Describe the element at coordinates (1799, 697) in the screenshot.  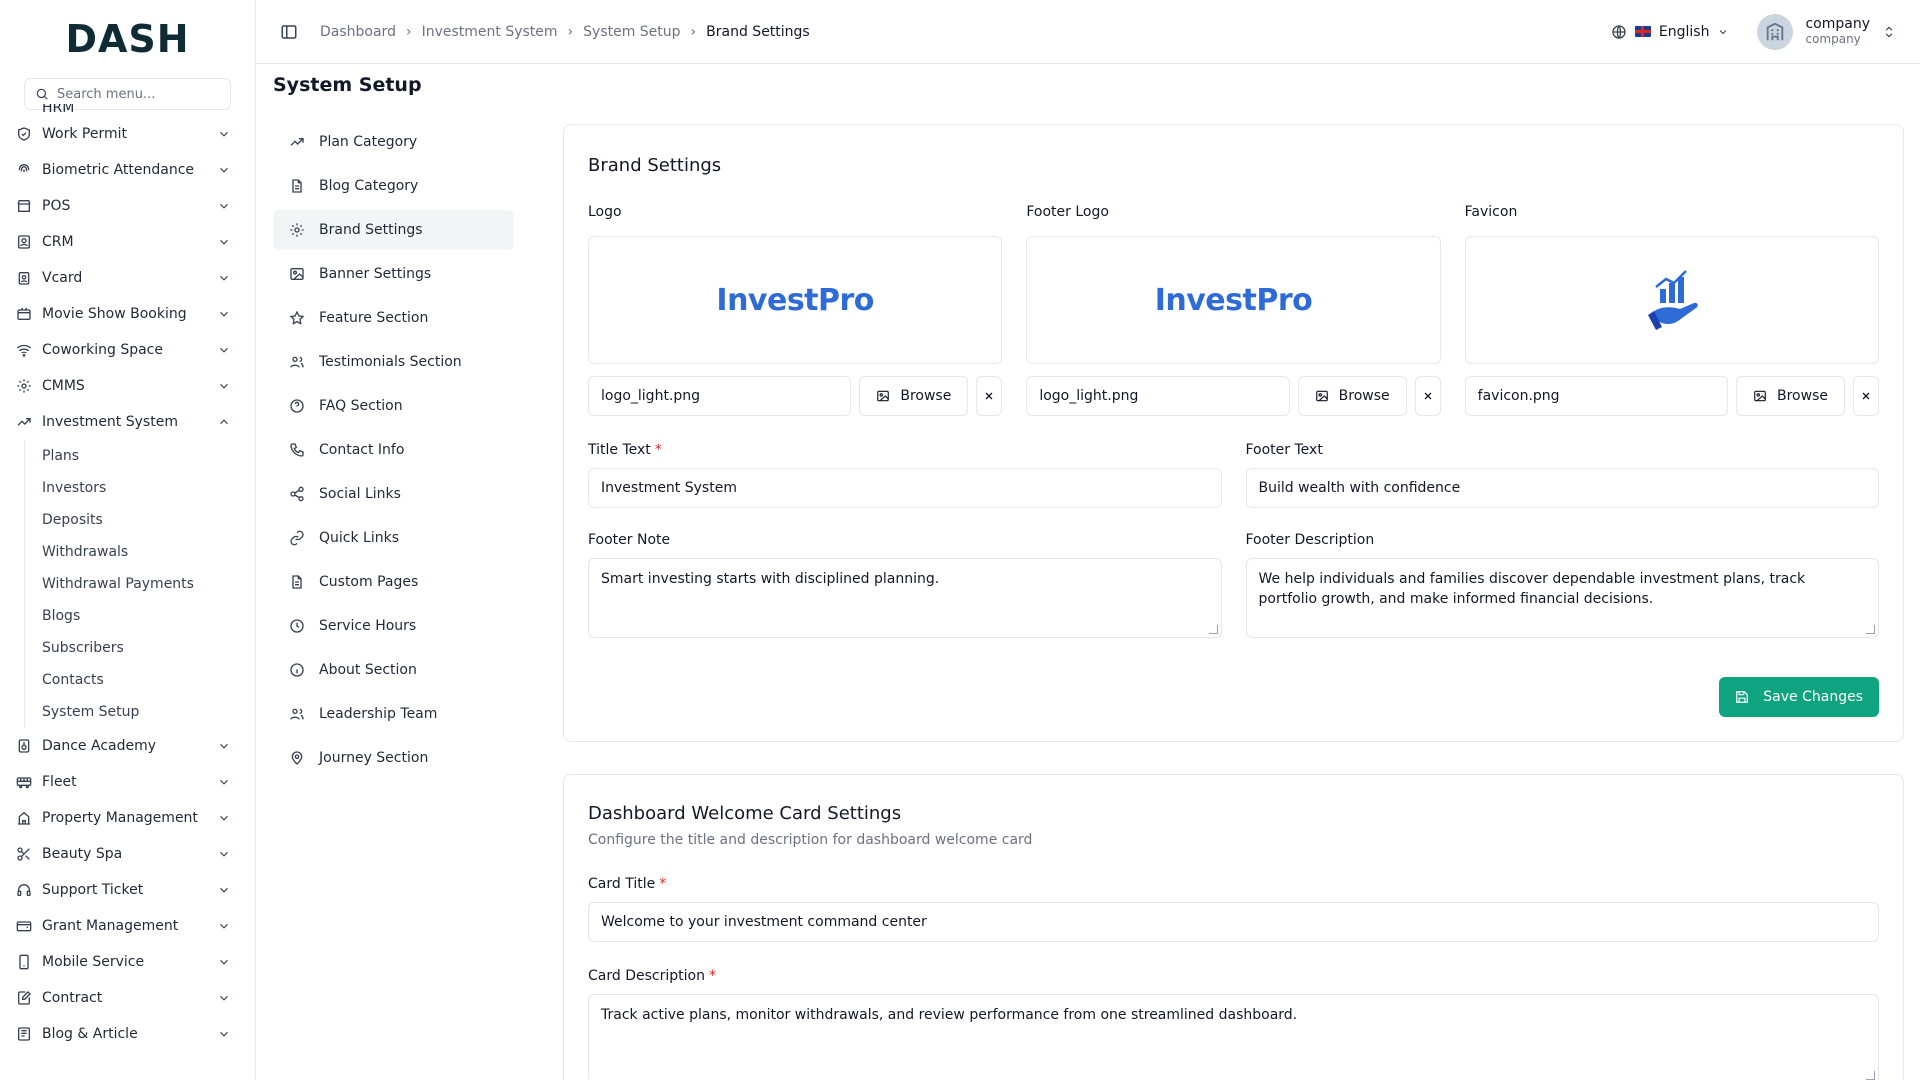
I see `save-changes-button: Save Changes` at that location.